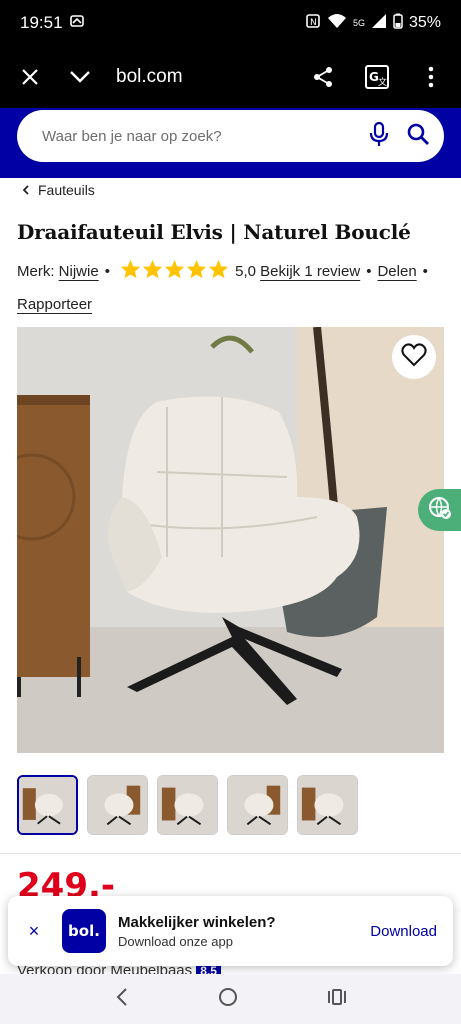  I want to click on system-nav-bar, so click(230, 999).